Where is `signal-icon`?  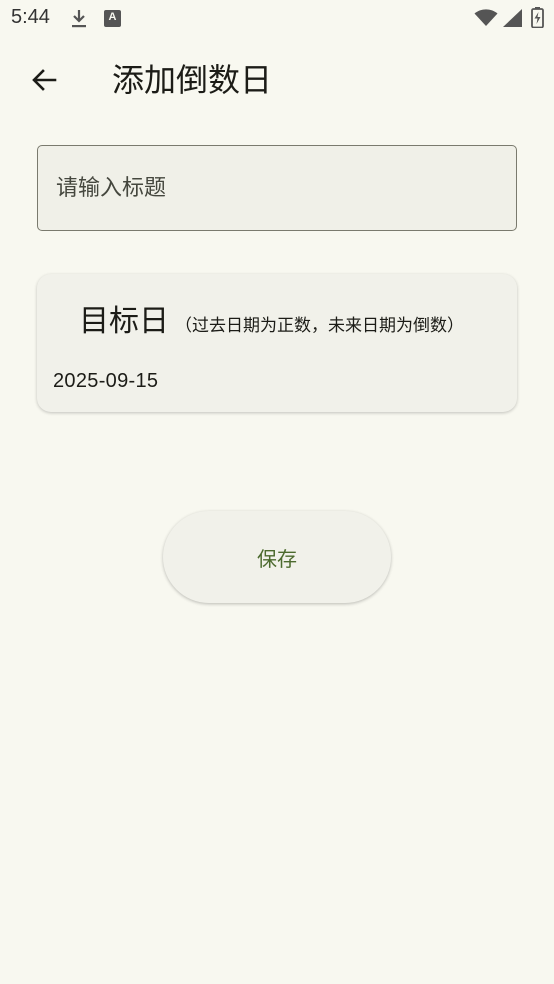 signal-icon is located at coordinates (512, 18).